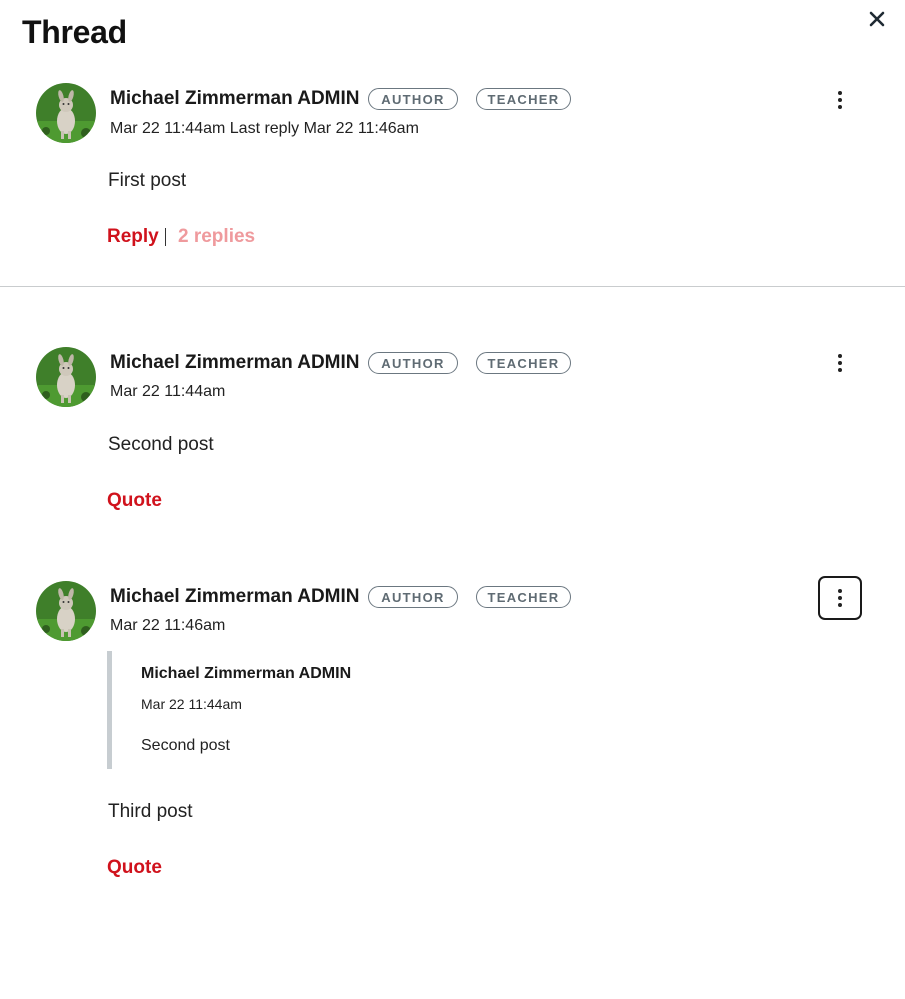  I want to click on quoted-author: Michael Zimmerman ADMIN, so click(246, 673).